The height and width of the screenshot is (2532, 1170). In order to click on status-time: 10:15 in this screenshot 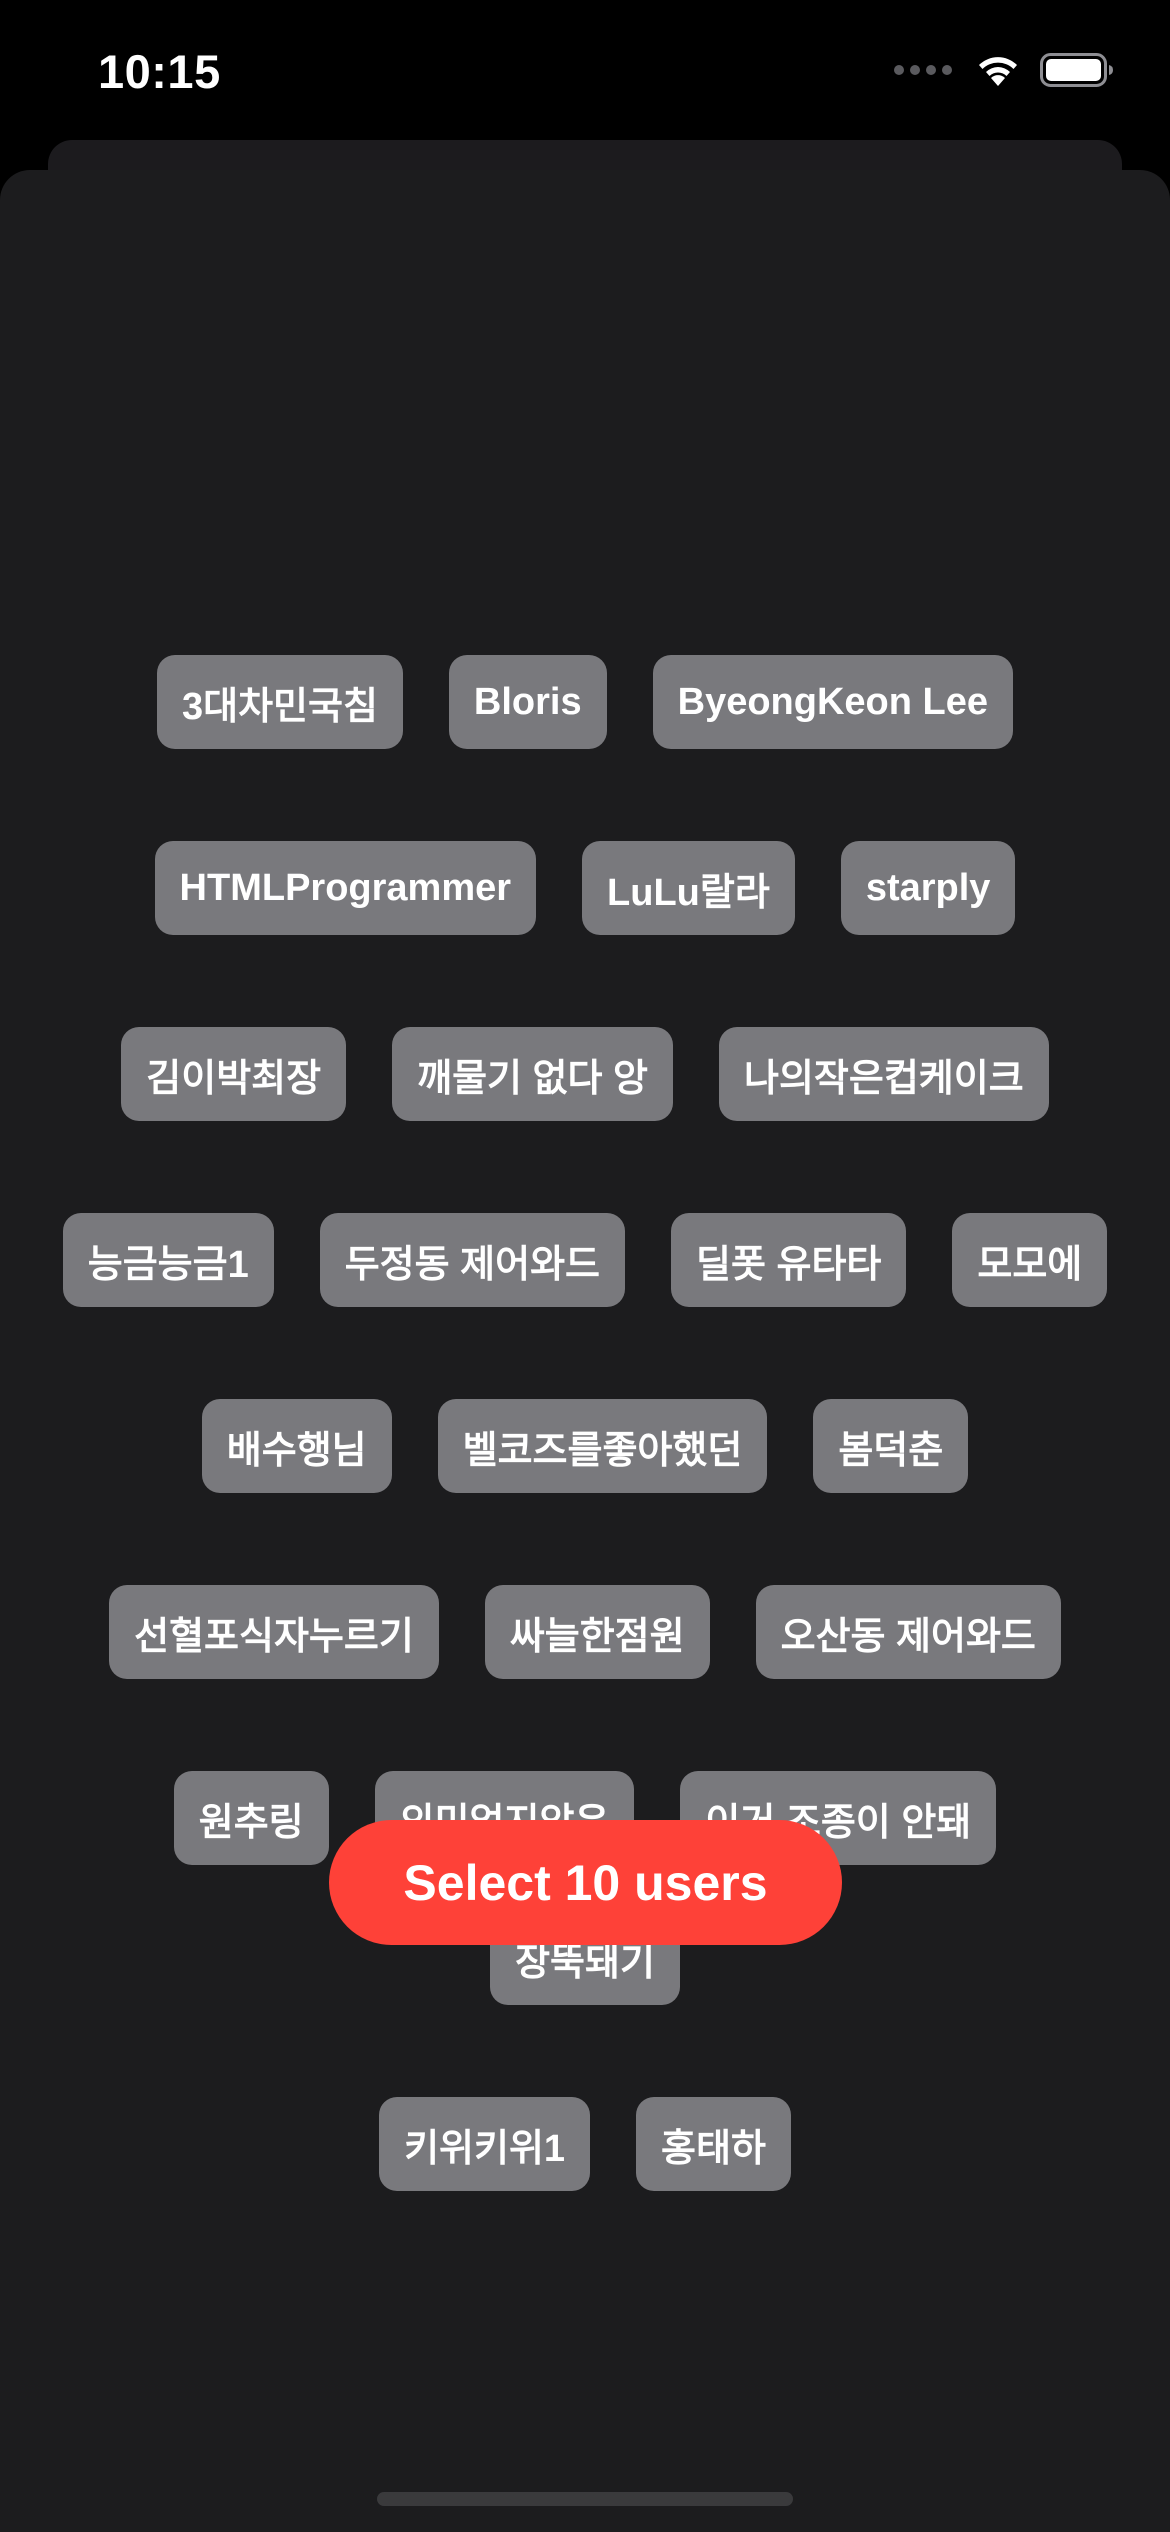, I will do `click(159, 71)`.